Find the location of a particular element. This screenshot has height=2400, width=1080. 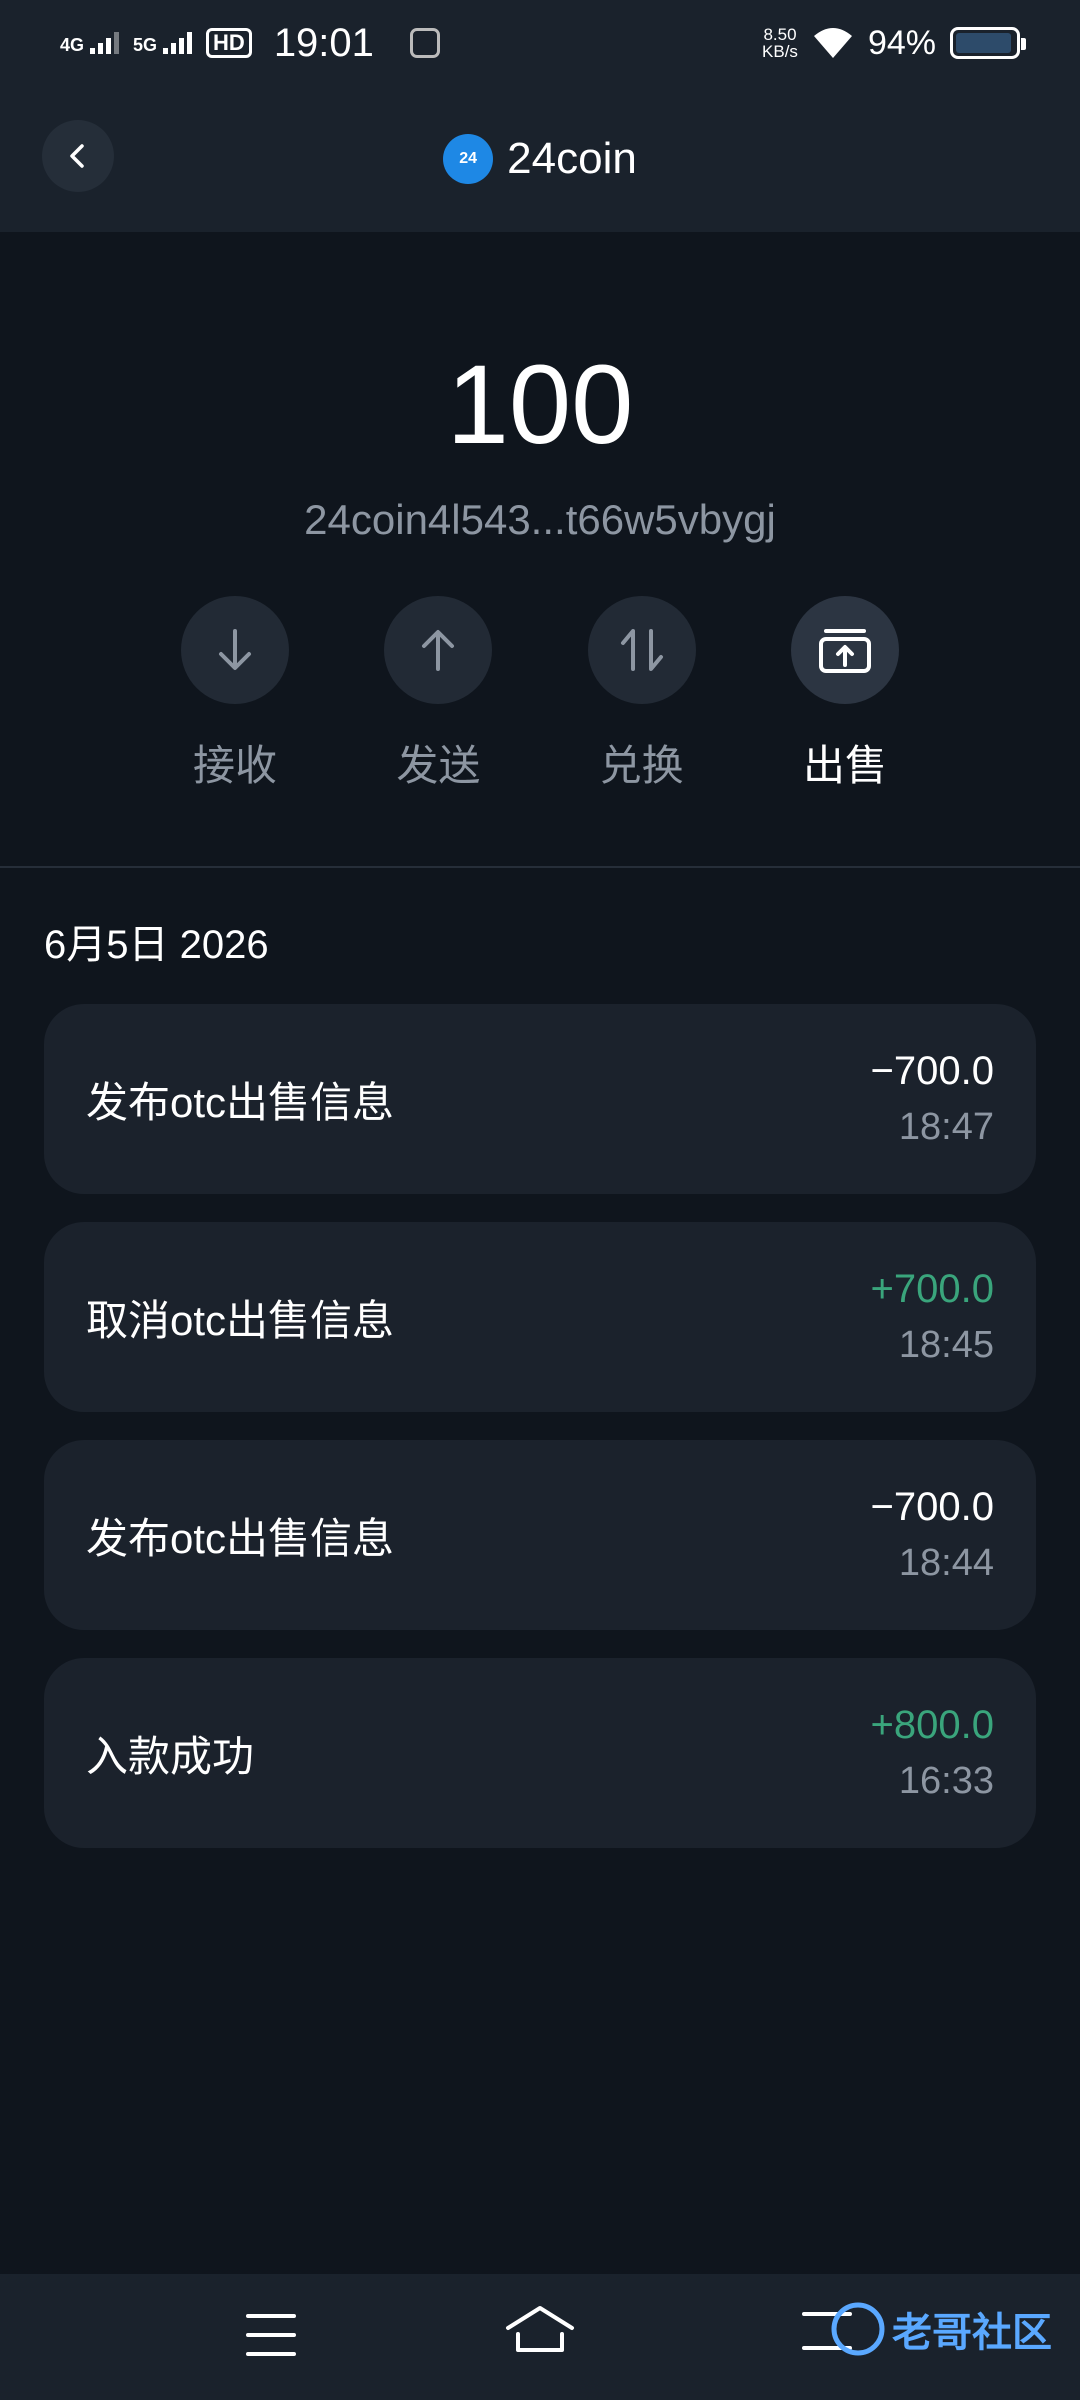

action-row: 接收 发送 兑换 出售 is located at coordinates (540, 694).